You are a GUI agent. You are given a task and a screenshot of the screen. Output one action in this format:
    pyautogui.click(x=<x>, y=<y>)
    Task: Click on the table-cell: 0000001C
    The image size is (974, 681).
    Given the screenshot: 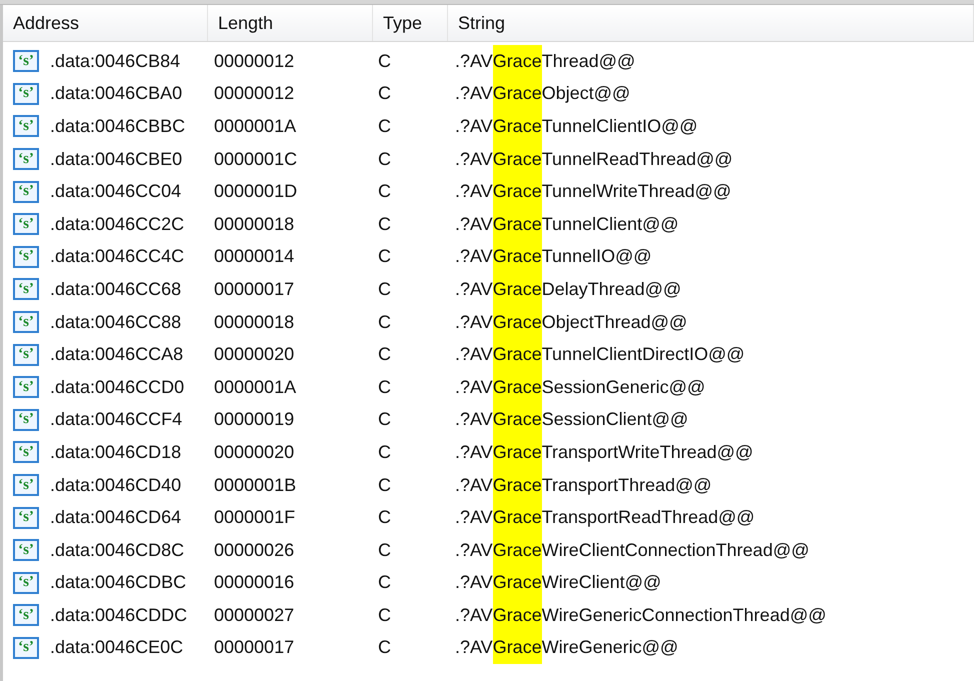 What is the action you would take?
    pyautogui.click(x=256, y=158)
    